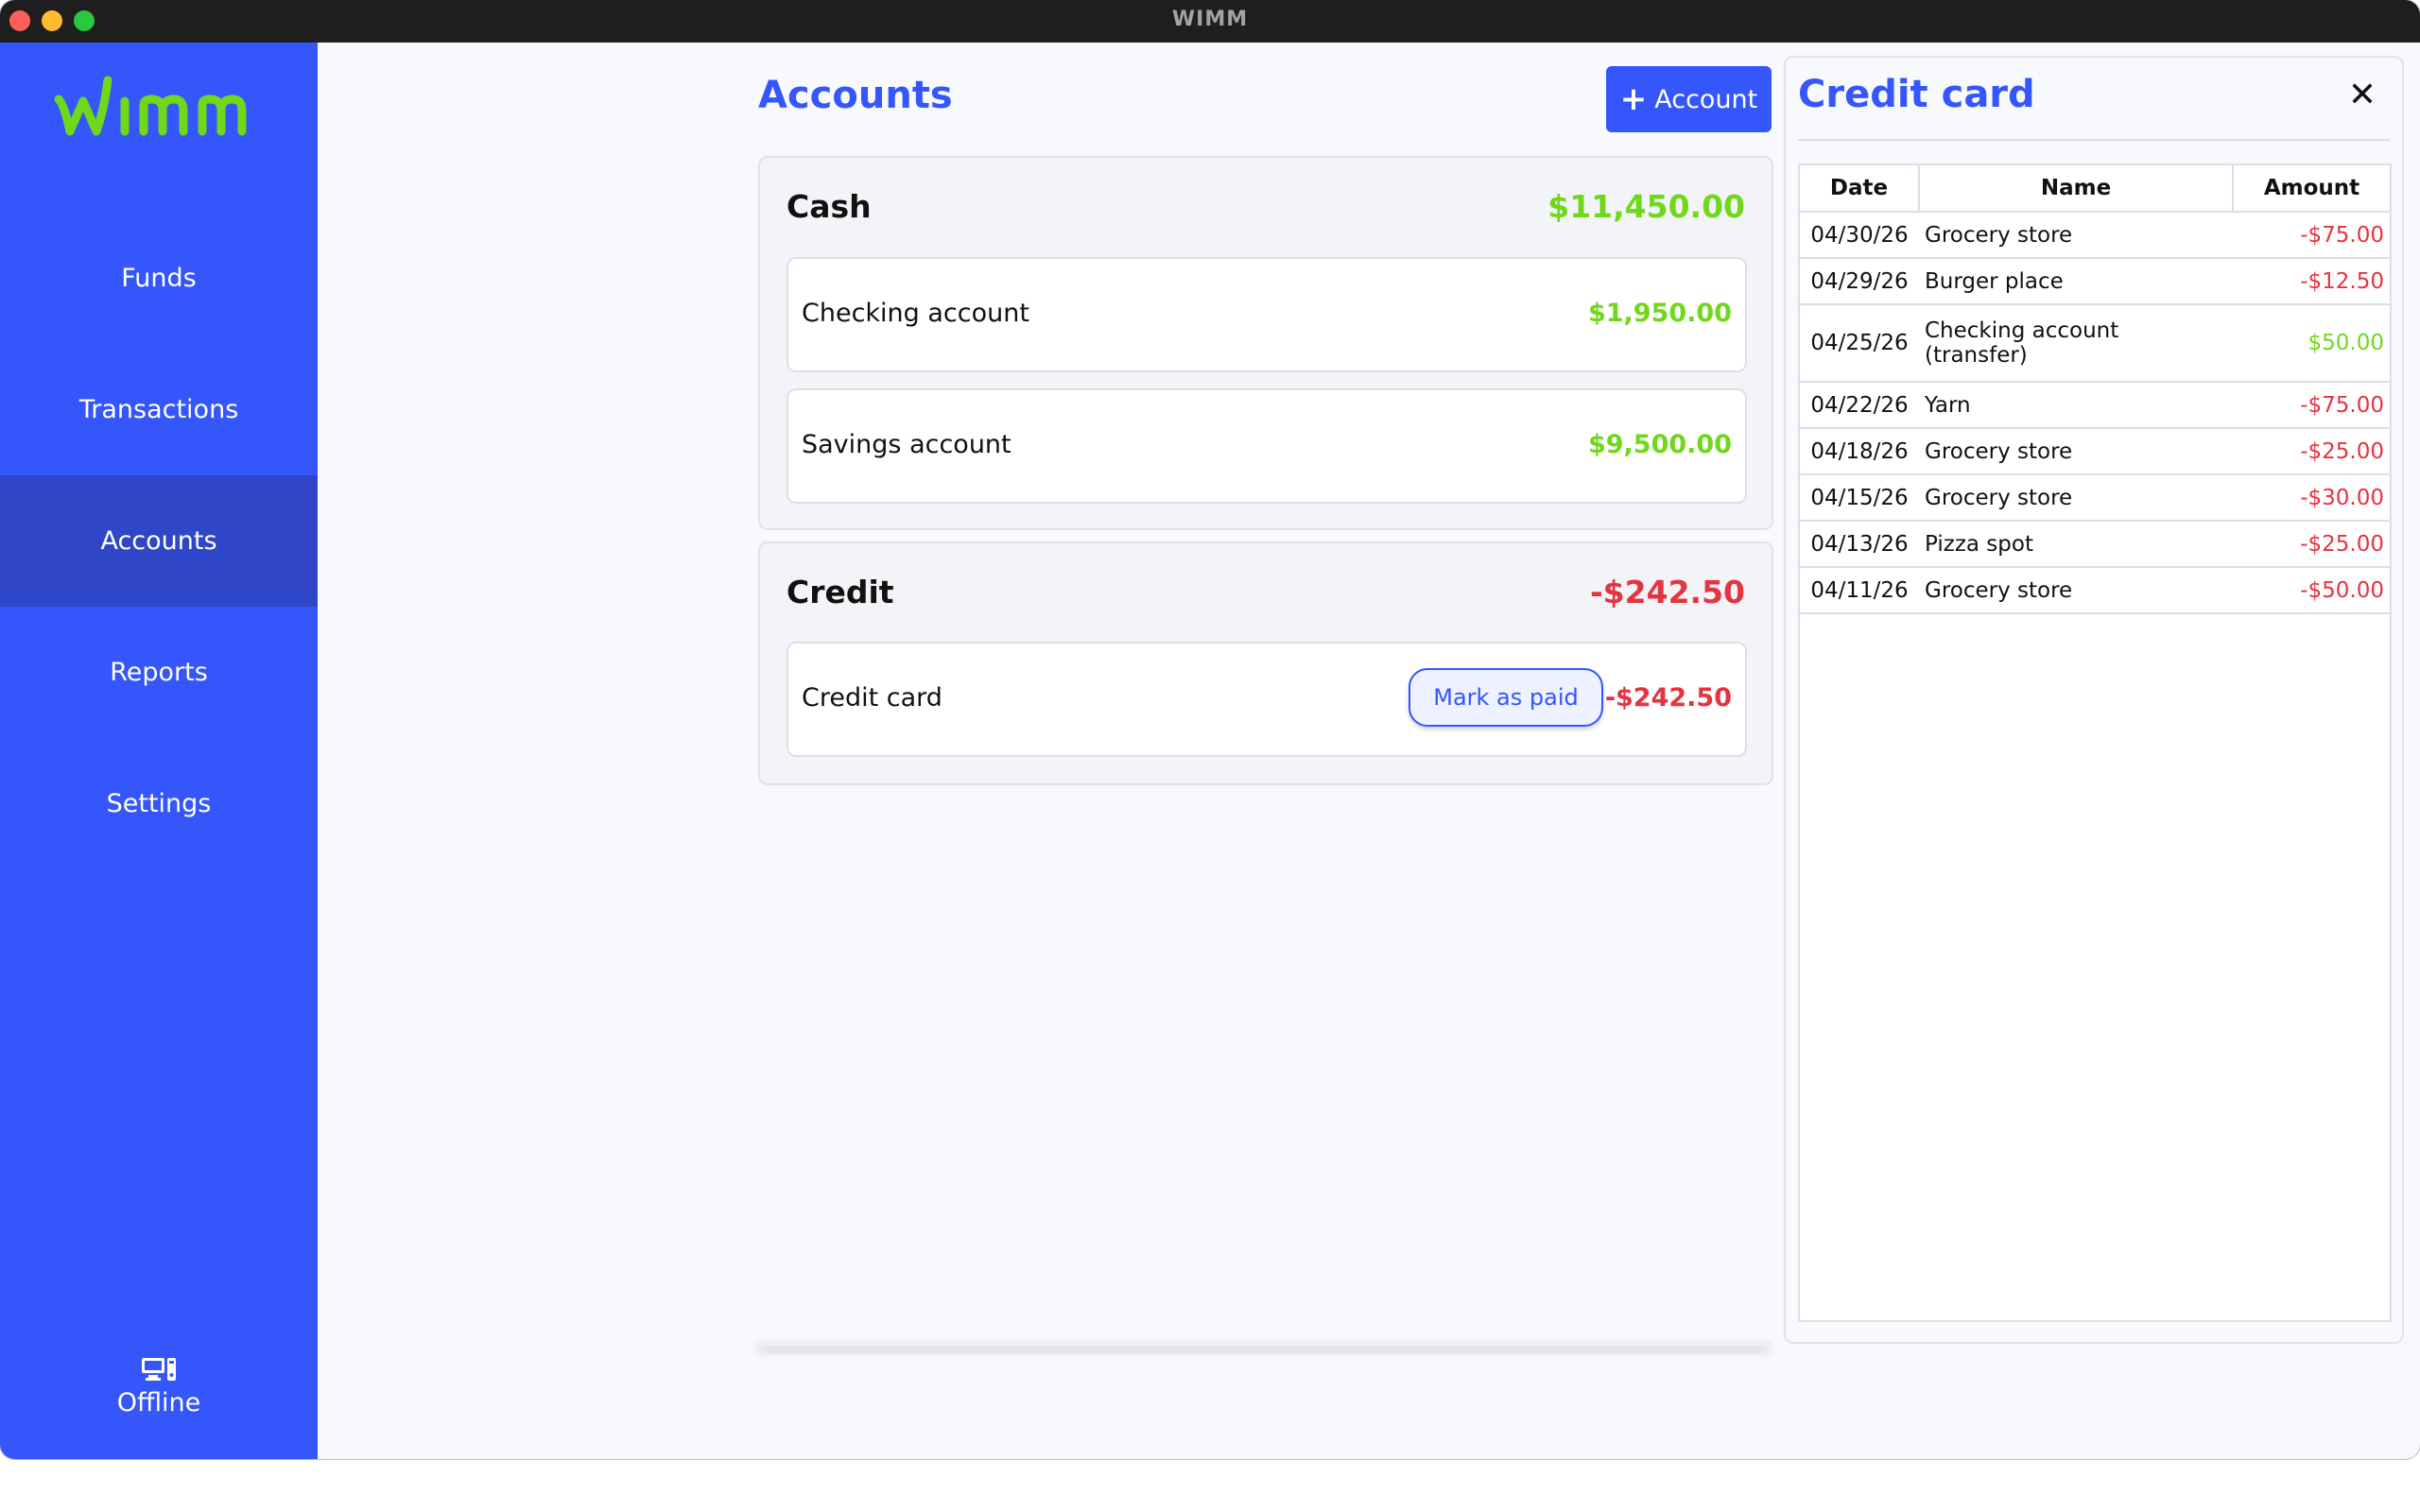 This screenshot has height=1512, width=2420. I want to click on sidebar-item-funds: Funds, so click(159, 278).